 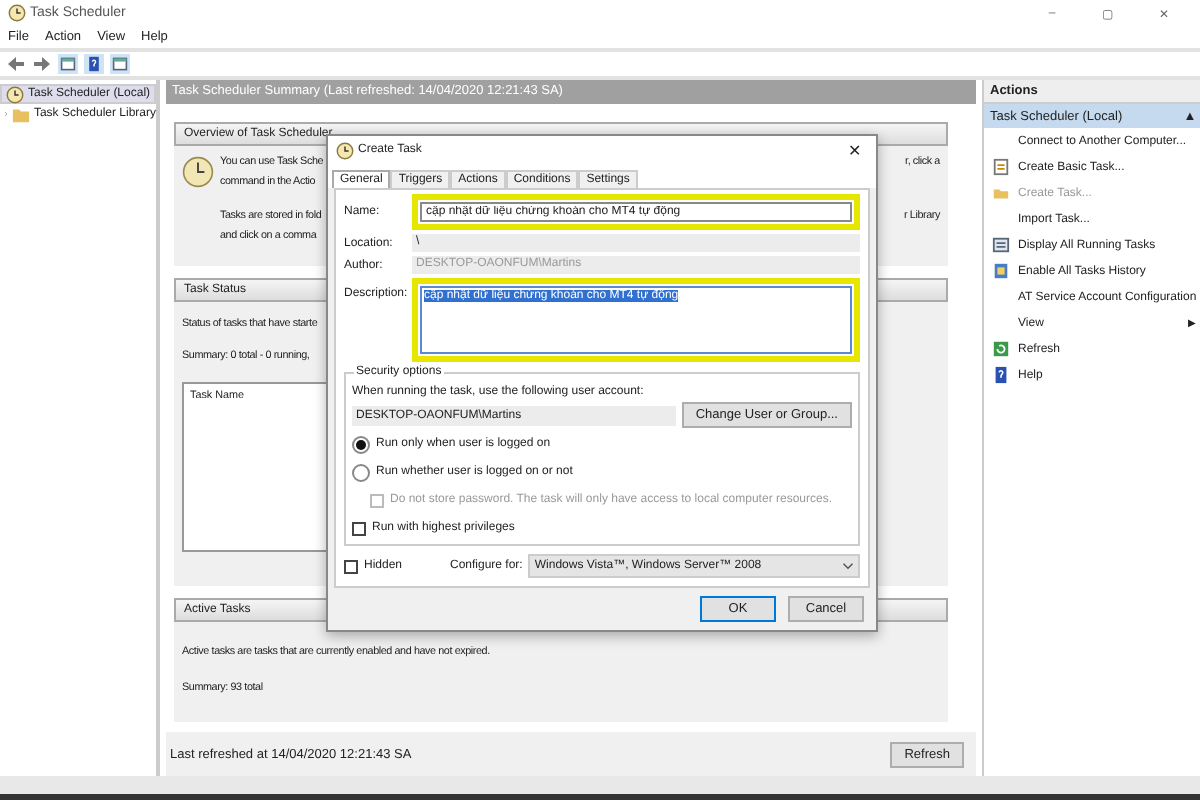 What do you see at coordinates (848, 566) in the screenshot?
I see `caret-icon` at bounding box center [848, 566].